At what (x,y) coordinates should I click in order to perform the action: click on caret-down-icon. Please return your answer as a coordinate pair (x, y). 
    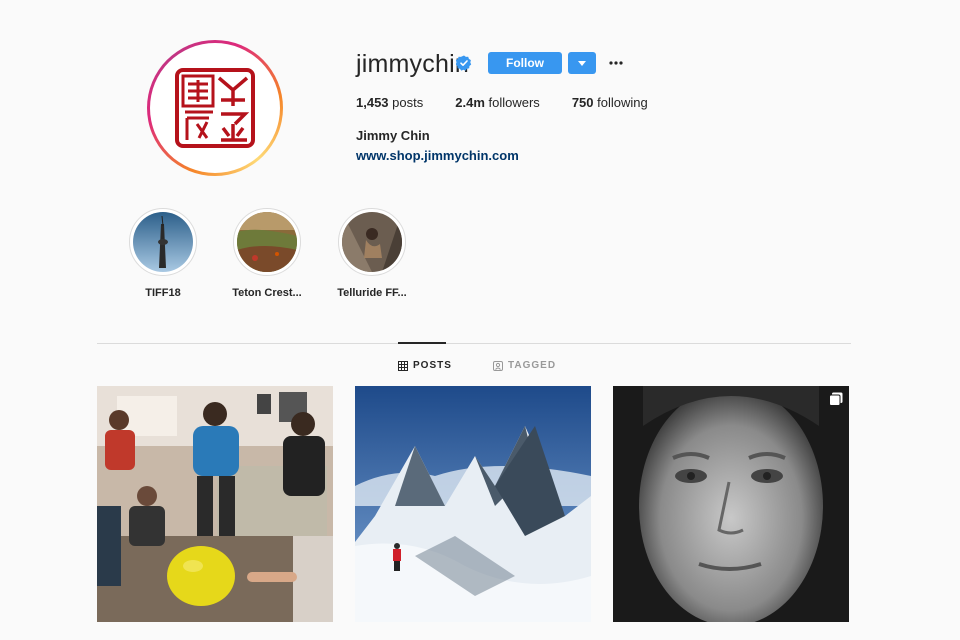
    Looking at the image, I should click on (582, 63).